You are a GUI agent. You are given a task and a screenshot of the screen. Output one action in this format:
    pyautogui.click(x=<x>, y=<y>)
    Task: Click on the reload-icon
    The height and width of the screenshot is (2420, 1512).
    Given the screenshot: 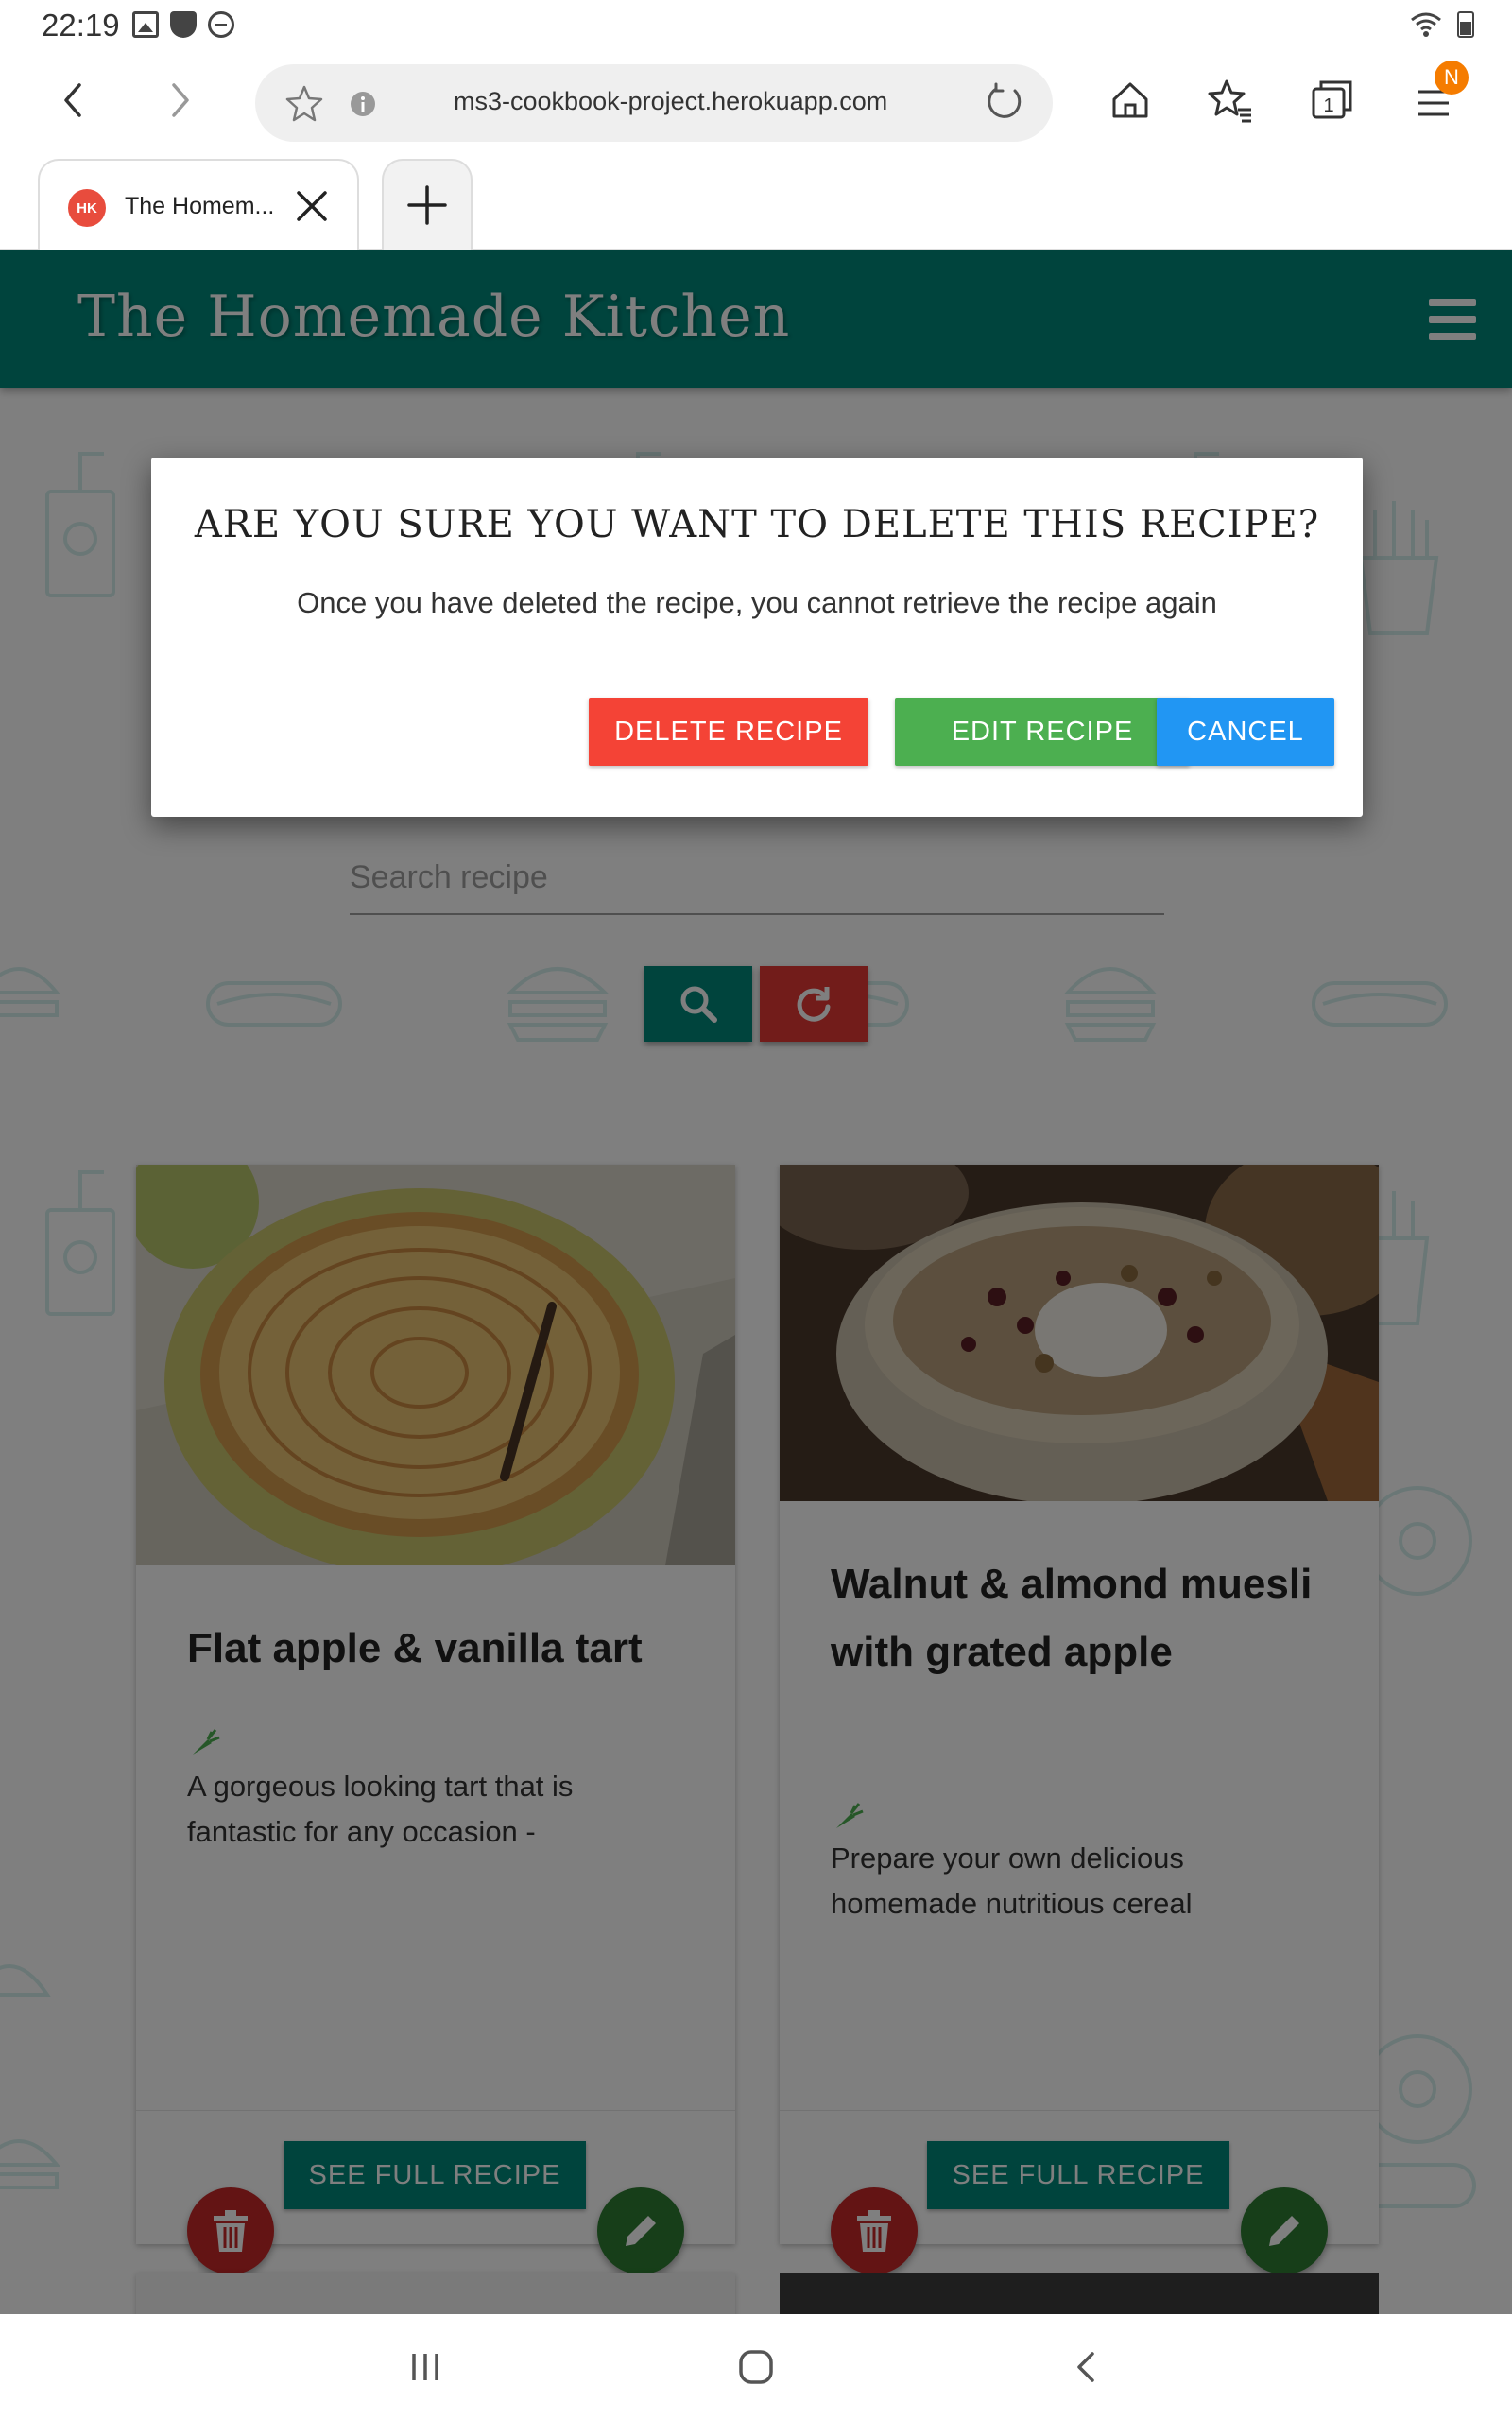 What is the action you would take?
    pyautogui.click(x=1004, y=103)
    